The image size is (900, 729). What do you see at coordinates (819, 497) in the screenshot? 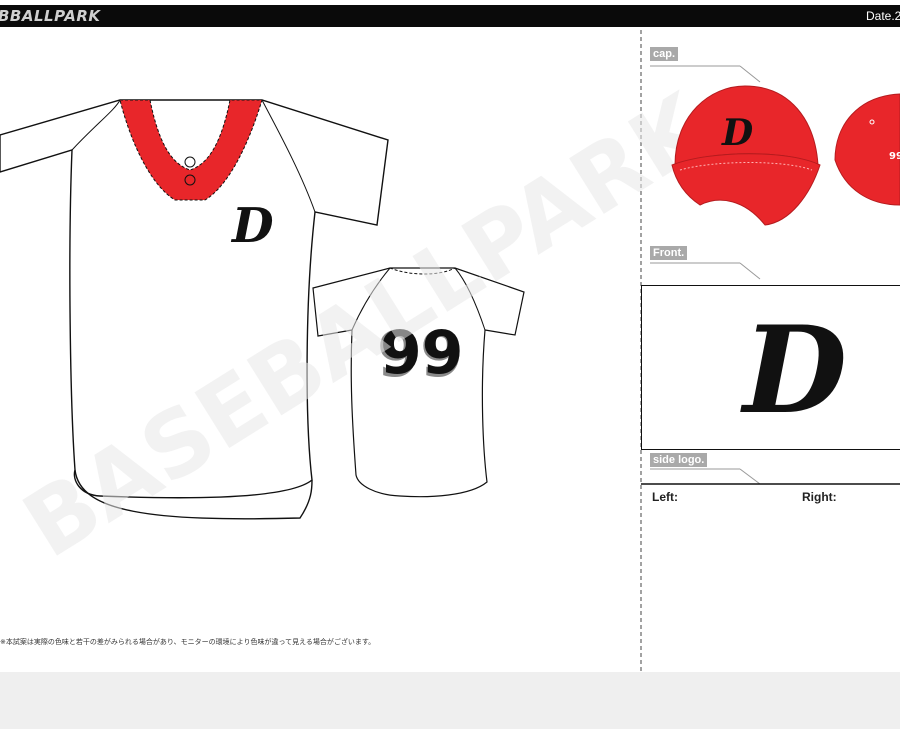
I see `side-right-label: Right:` at bounding box center [819, 497].